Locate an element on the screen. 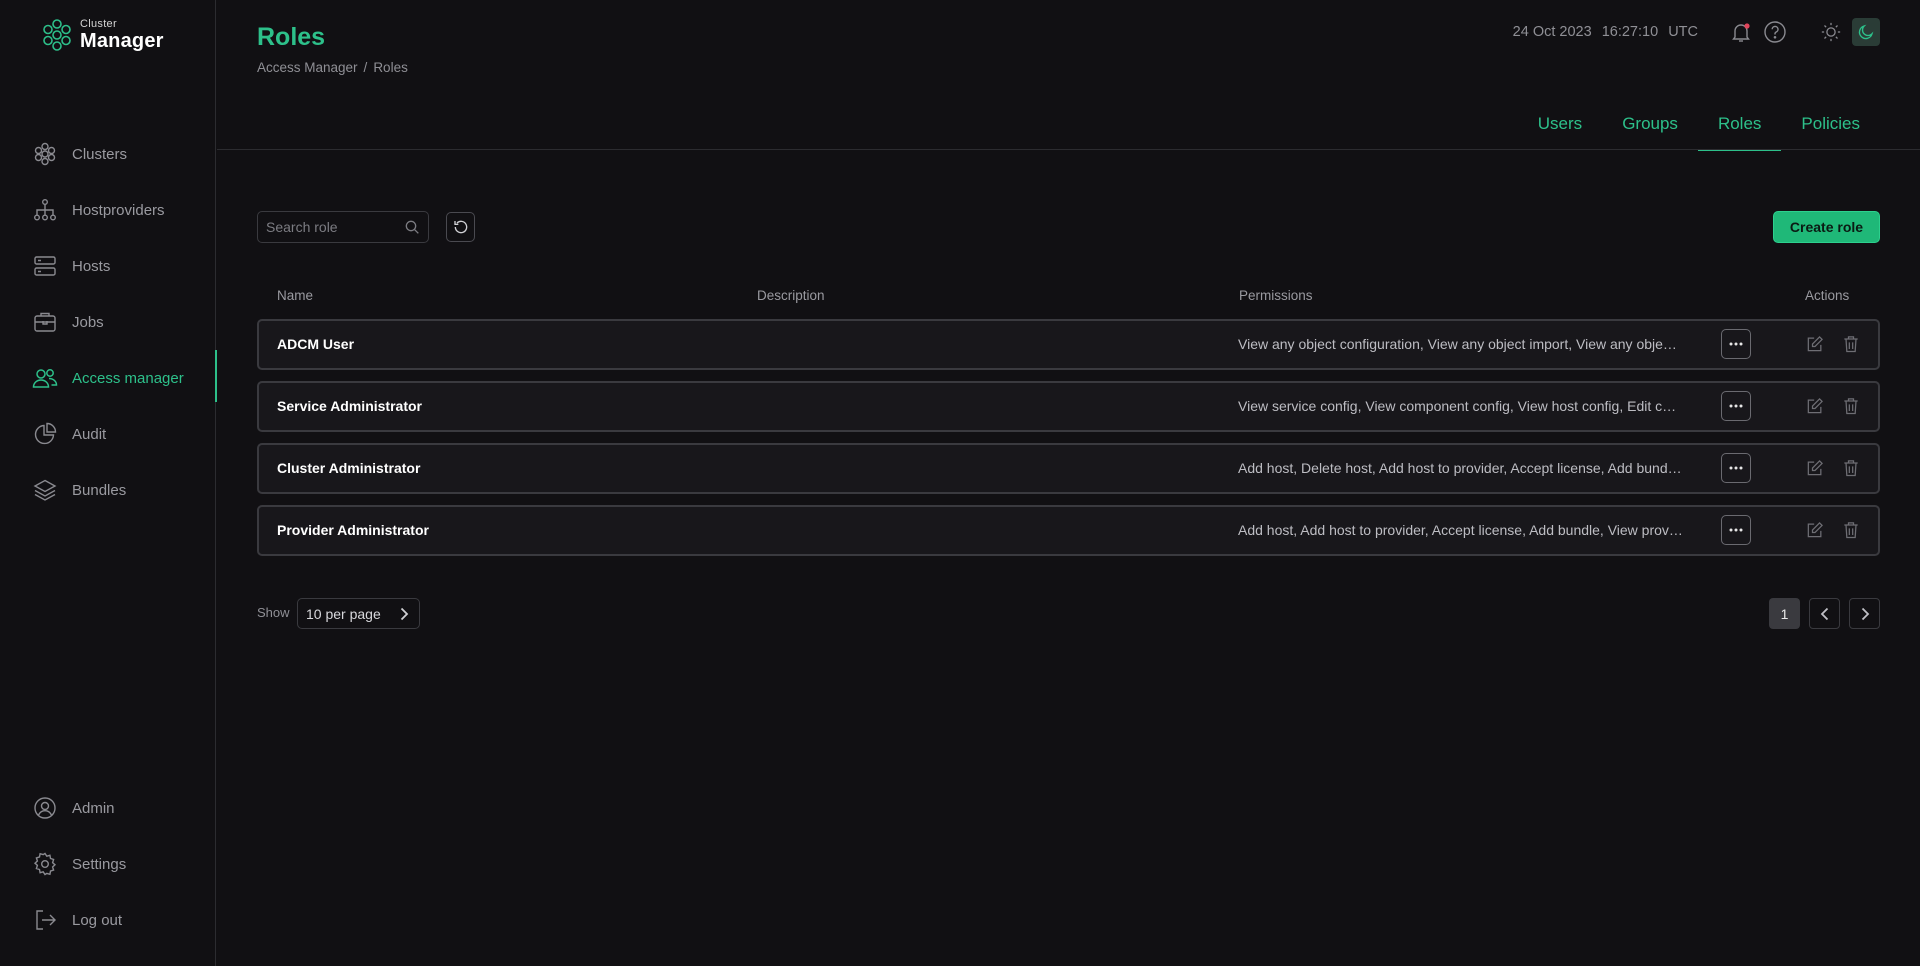 This screenshot has height=966, width=1920. breadcrumb: Access Manager / Roles is located at coordinates (332, 67).